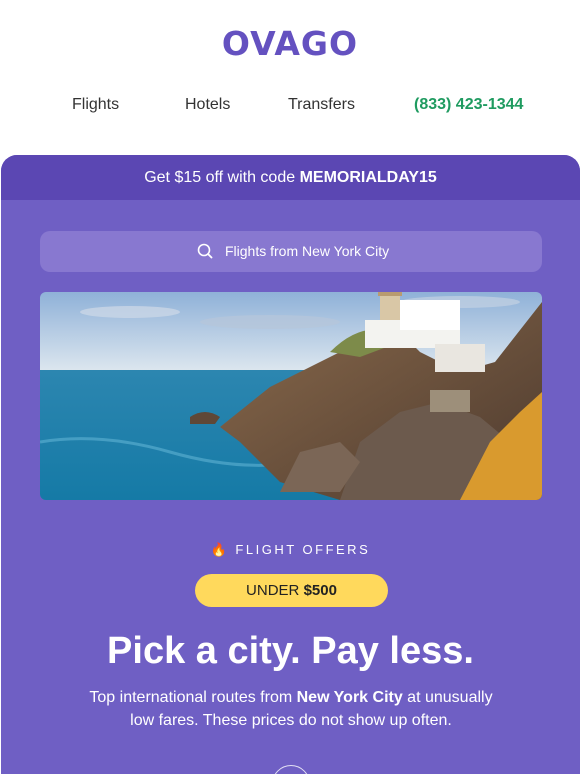 This screenshot has width=580, height=774. I want to click on promo-banner: Get $15 off with code MEMORIALDAY15, so click(290, 177).